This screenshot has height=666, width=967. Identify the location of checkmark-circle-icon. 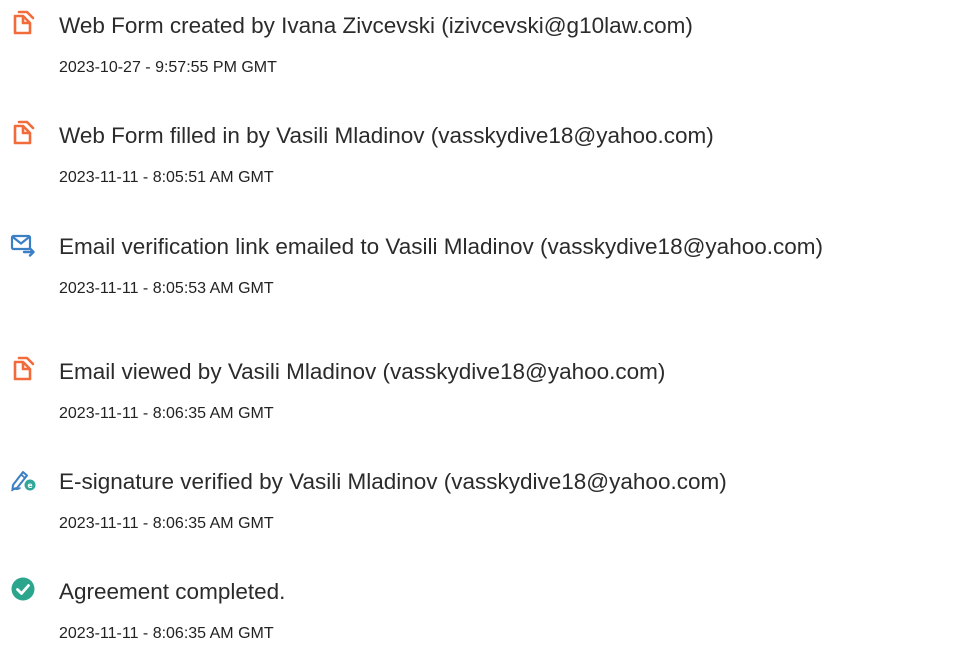
(23, 589).